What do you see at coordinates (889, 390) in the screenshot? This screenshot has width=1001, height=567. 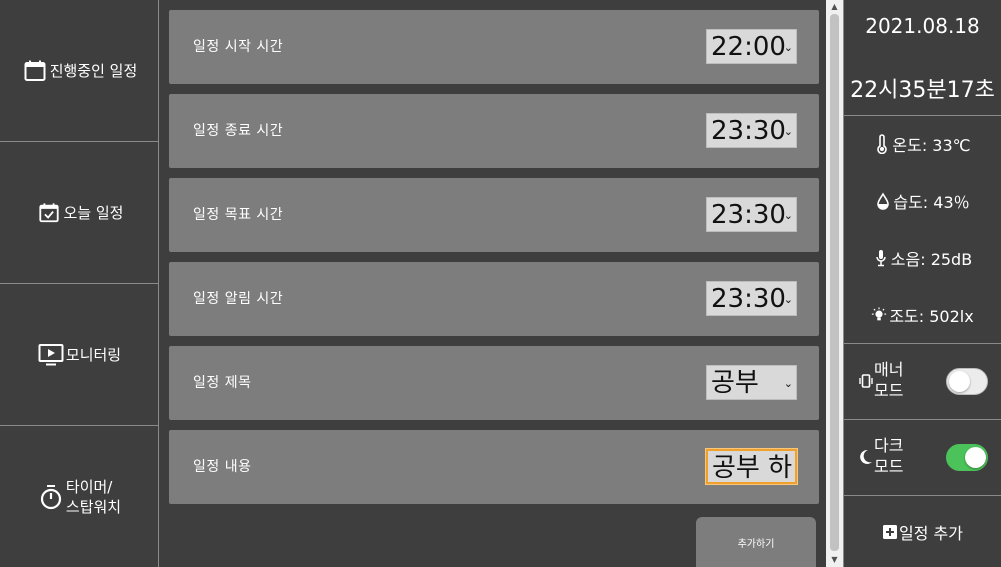 I see `manner-mode-label: 모드` at bounding box center [889, 390].